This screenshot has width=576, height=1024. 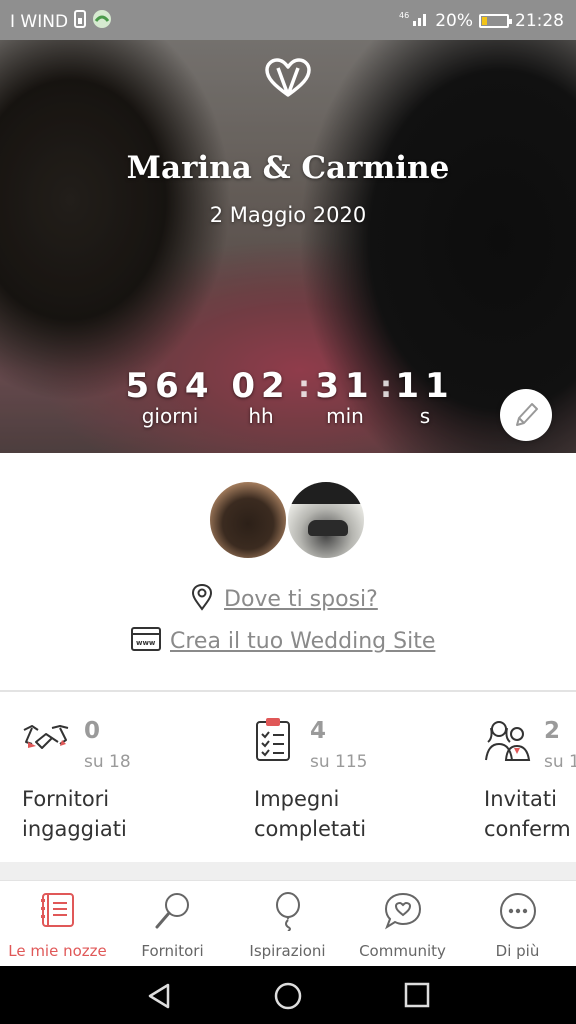 What do you see at coordinates (102, 21) in the screenshot?
I see `app-notification-icon` at bounding box center [102, 21].